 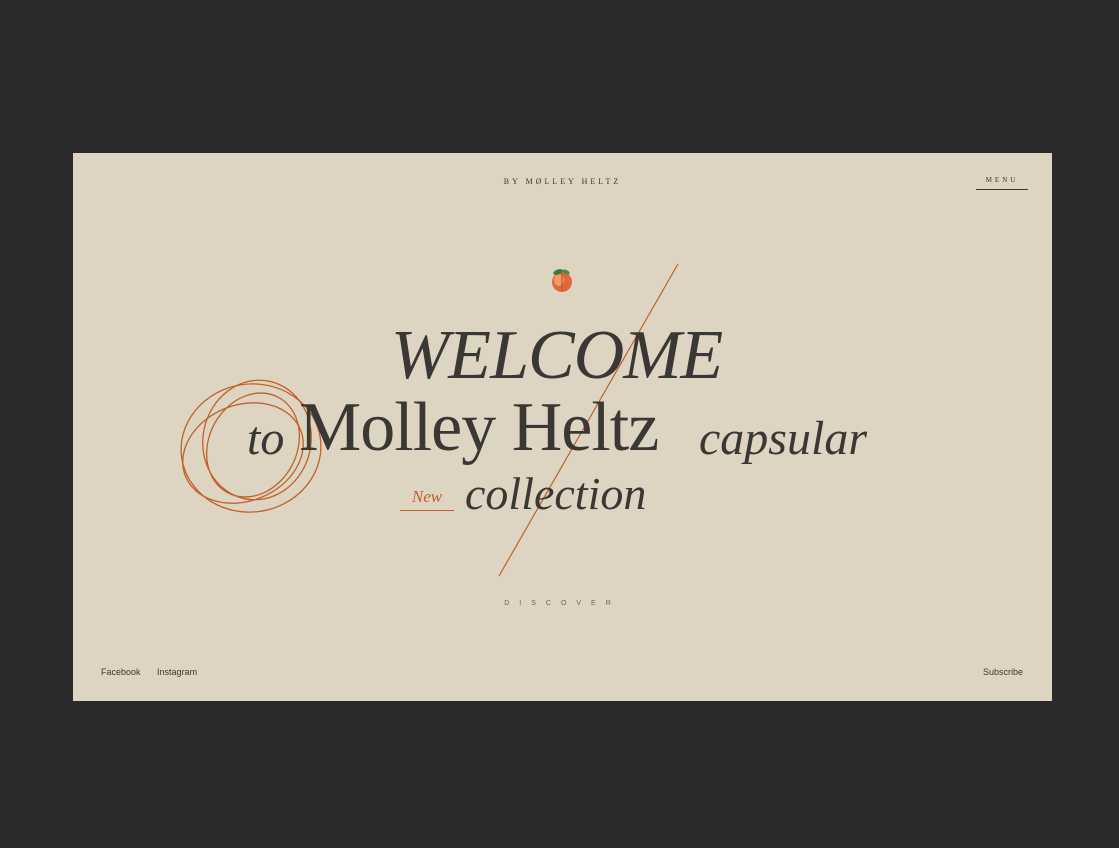 What do you see at coordinates (177, 672) in the screenshot?
I see `instagram-link: Instagram` at bounding box center [177, 672].